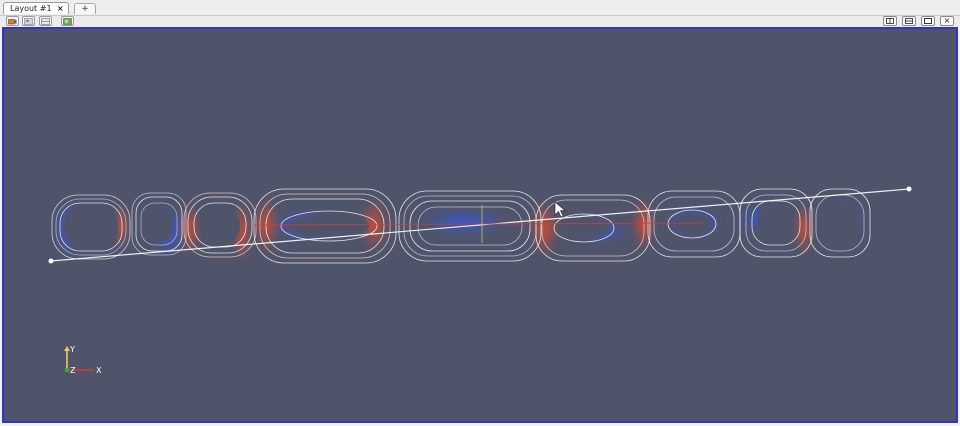 The width and height of the screenshot is (960, 426). Describe the element at coordinates (60, 9) in the screenshot. I see `tab-close-button: ×` at that location.